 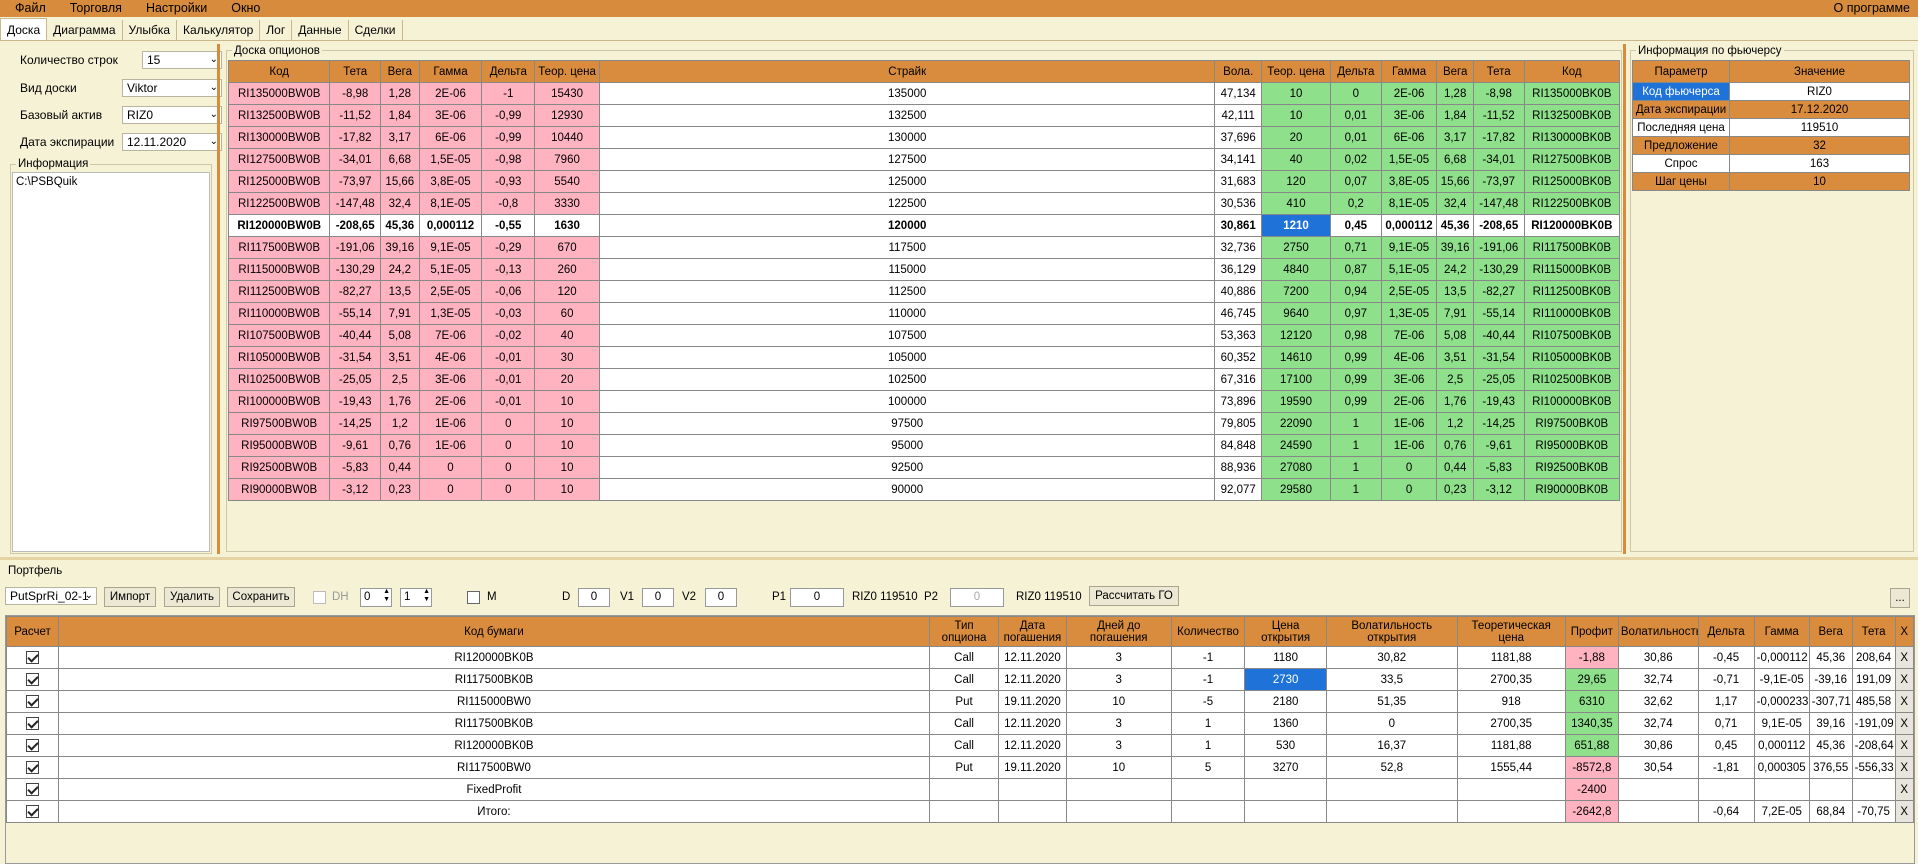 I want to click on portfolio-cell: -0,000112, so click(x=1781, y=657).